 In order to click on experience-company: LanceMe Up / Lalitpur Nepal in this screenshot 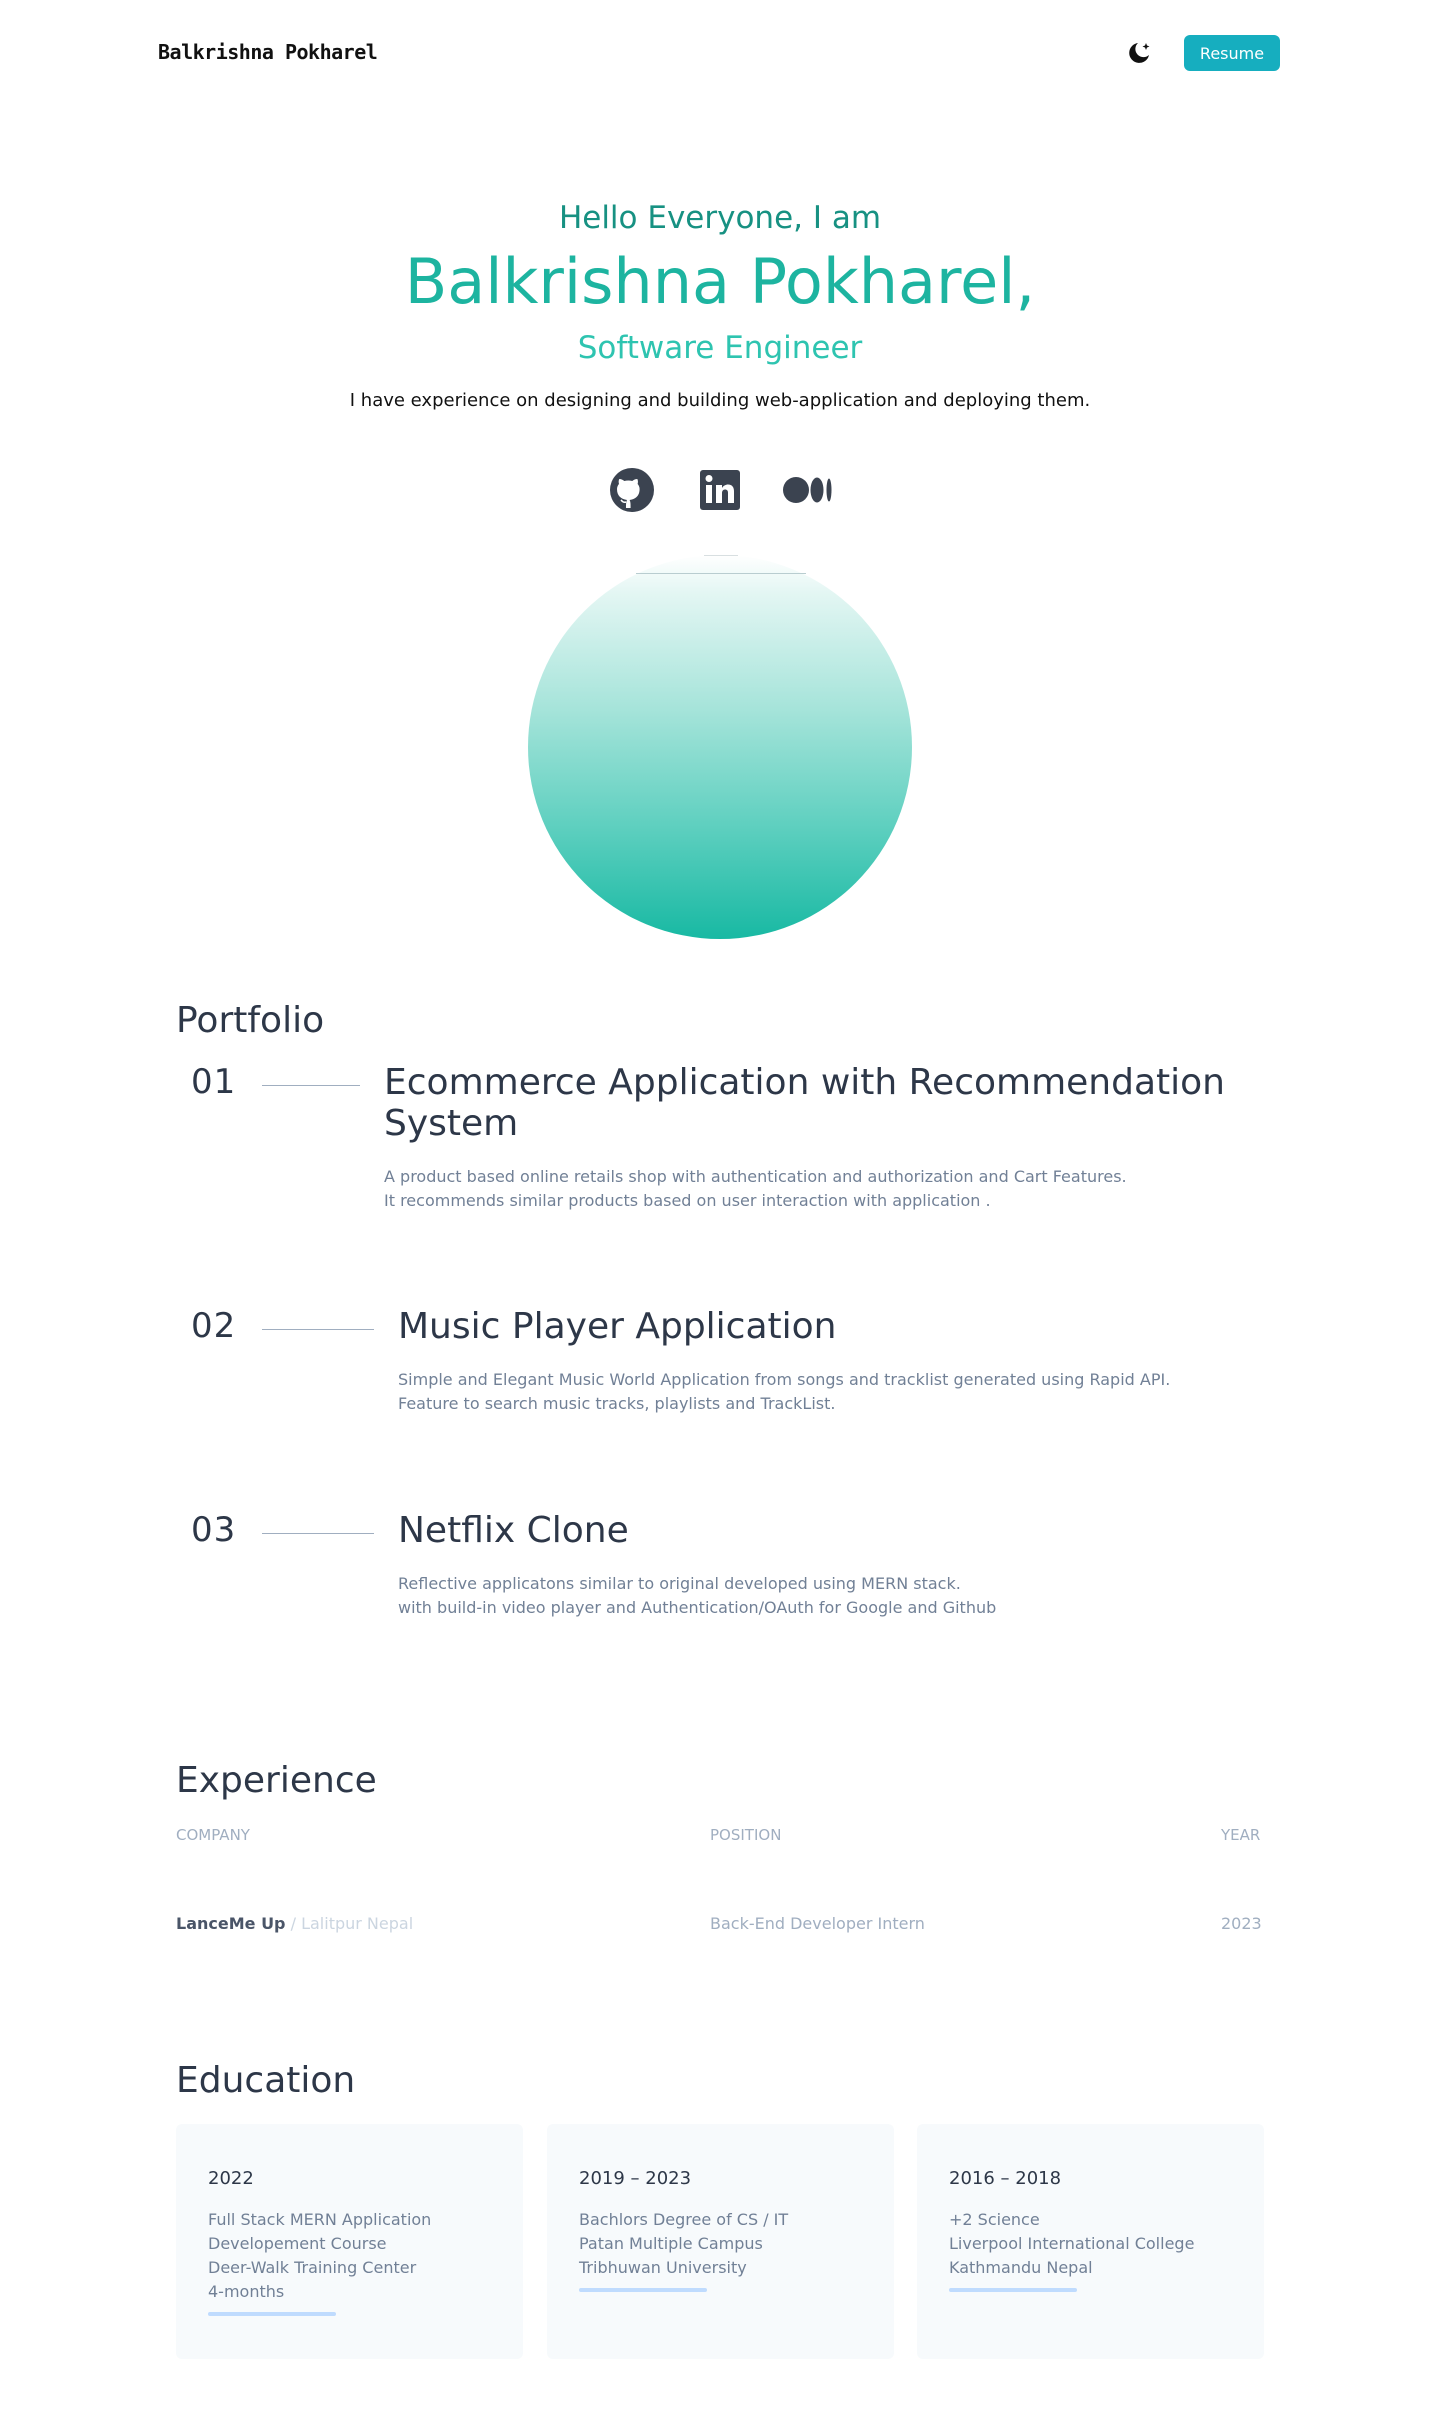, I will do `click(294, 1923)`.